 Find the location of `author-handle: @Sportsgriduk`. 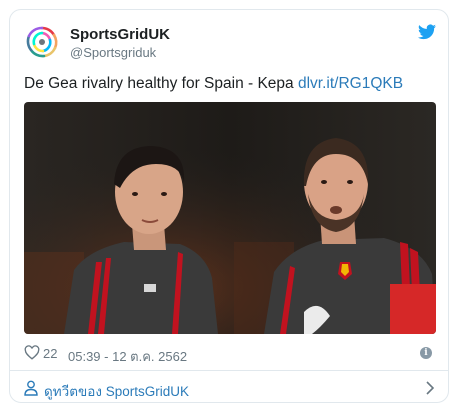

author-handle: @Sportsgriduk is located at coordinates (113, 52).